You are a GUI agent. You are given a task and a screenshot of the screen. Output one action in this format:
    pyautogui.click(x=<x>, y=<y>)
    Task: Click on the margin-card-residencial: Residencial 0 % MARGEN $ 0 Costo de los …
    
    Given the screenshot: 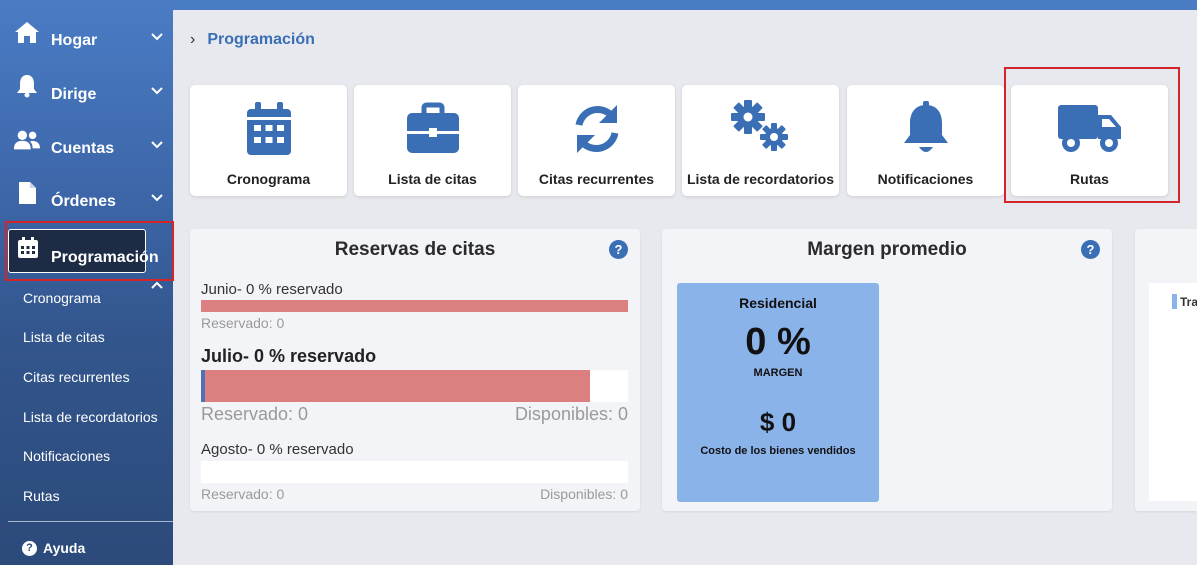 What is the action you would take?
    pyautogui.click(x=778, y=392)
    